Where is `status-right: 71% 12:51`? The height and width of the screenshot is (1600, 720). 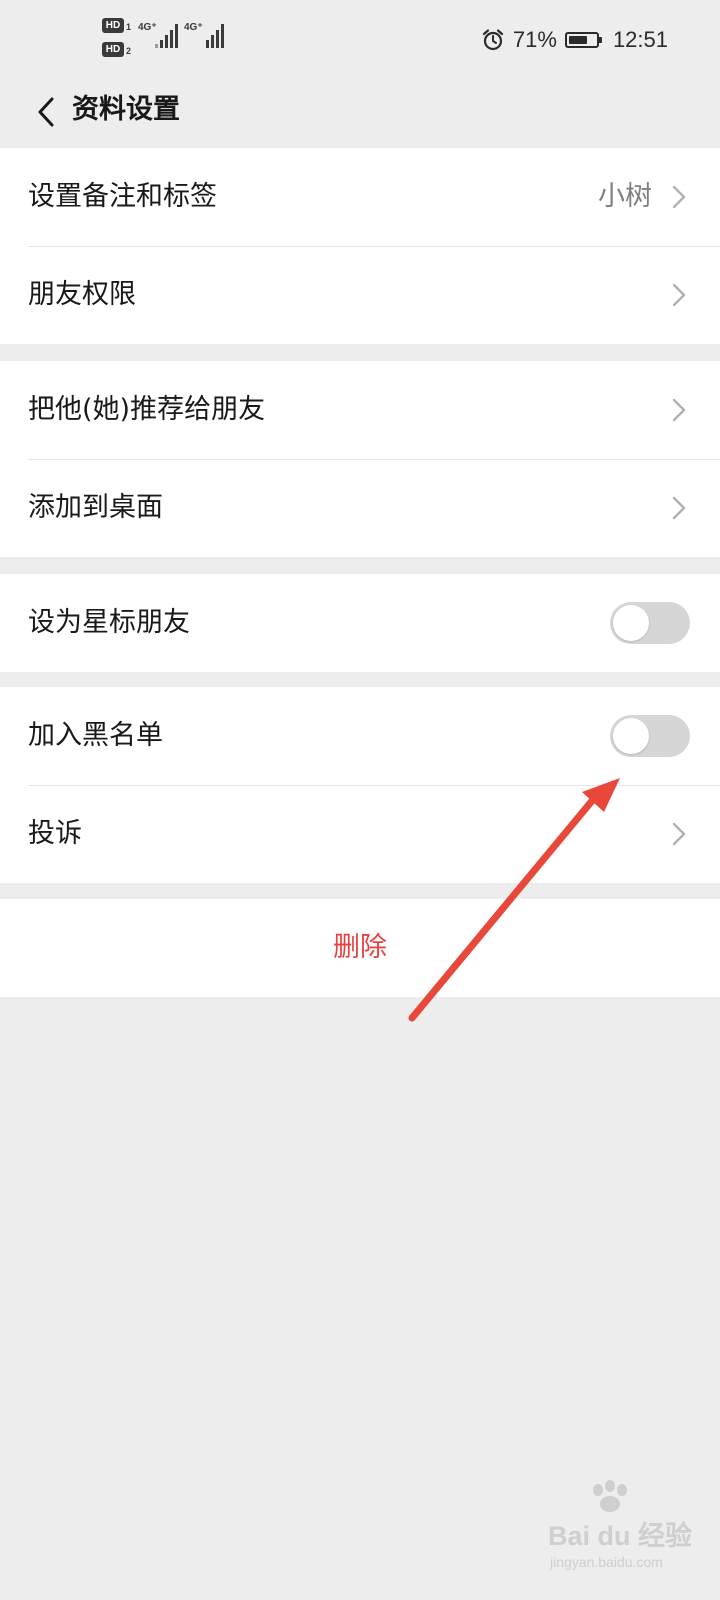
status-right: 71% 12:51 is located at coordinates (574, 40).